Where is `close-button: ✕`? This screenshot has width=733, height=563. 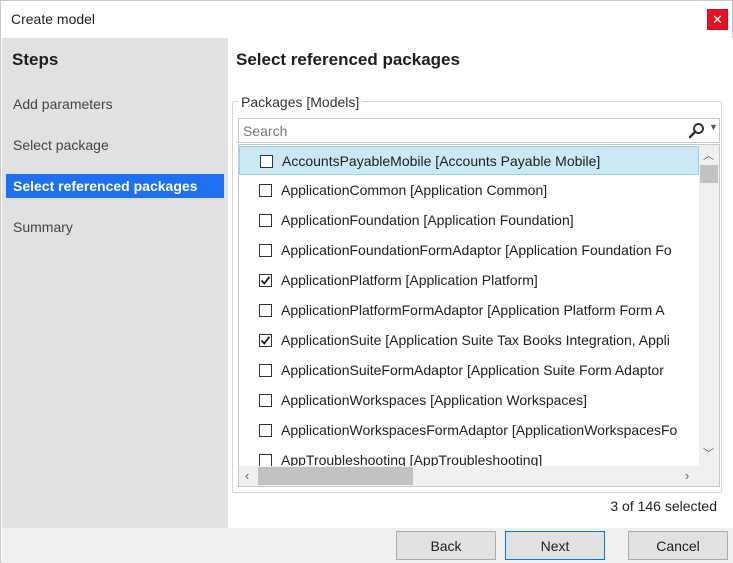
close-button: ✕ is located at coordinates (717, 19).